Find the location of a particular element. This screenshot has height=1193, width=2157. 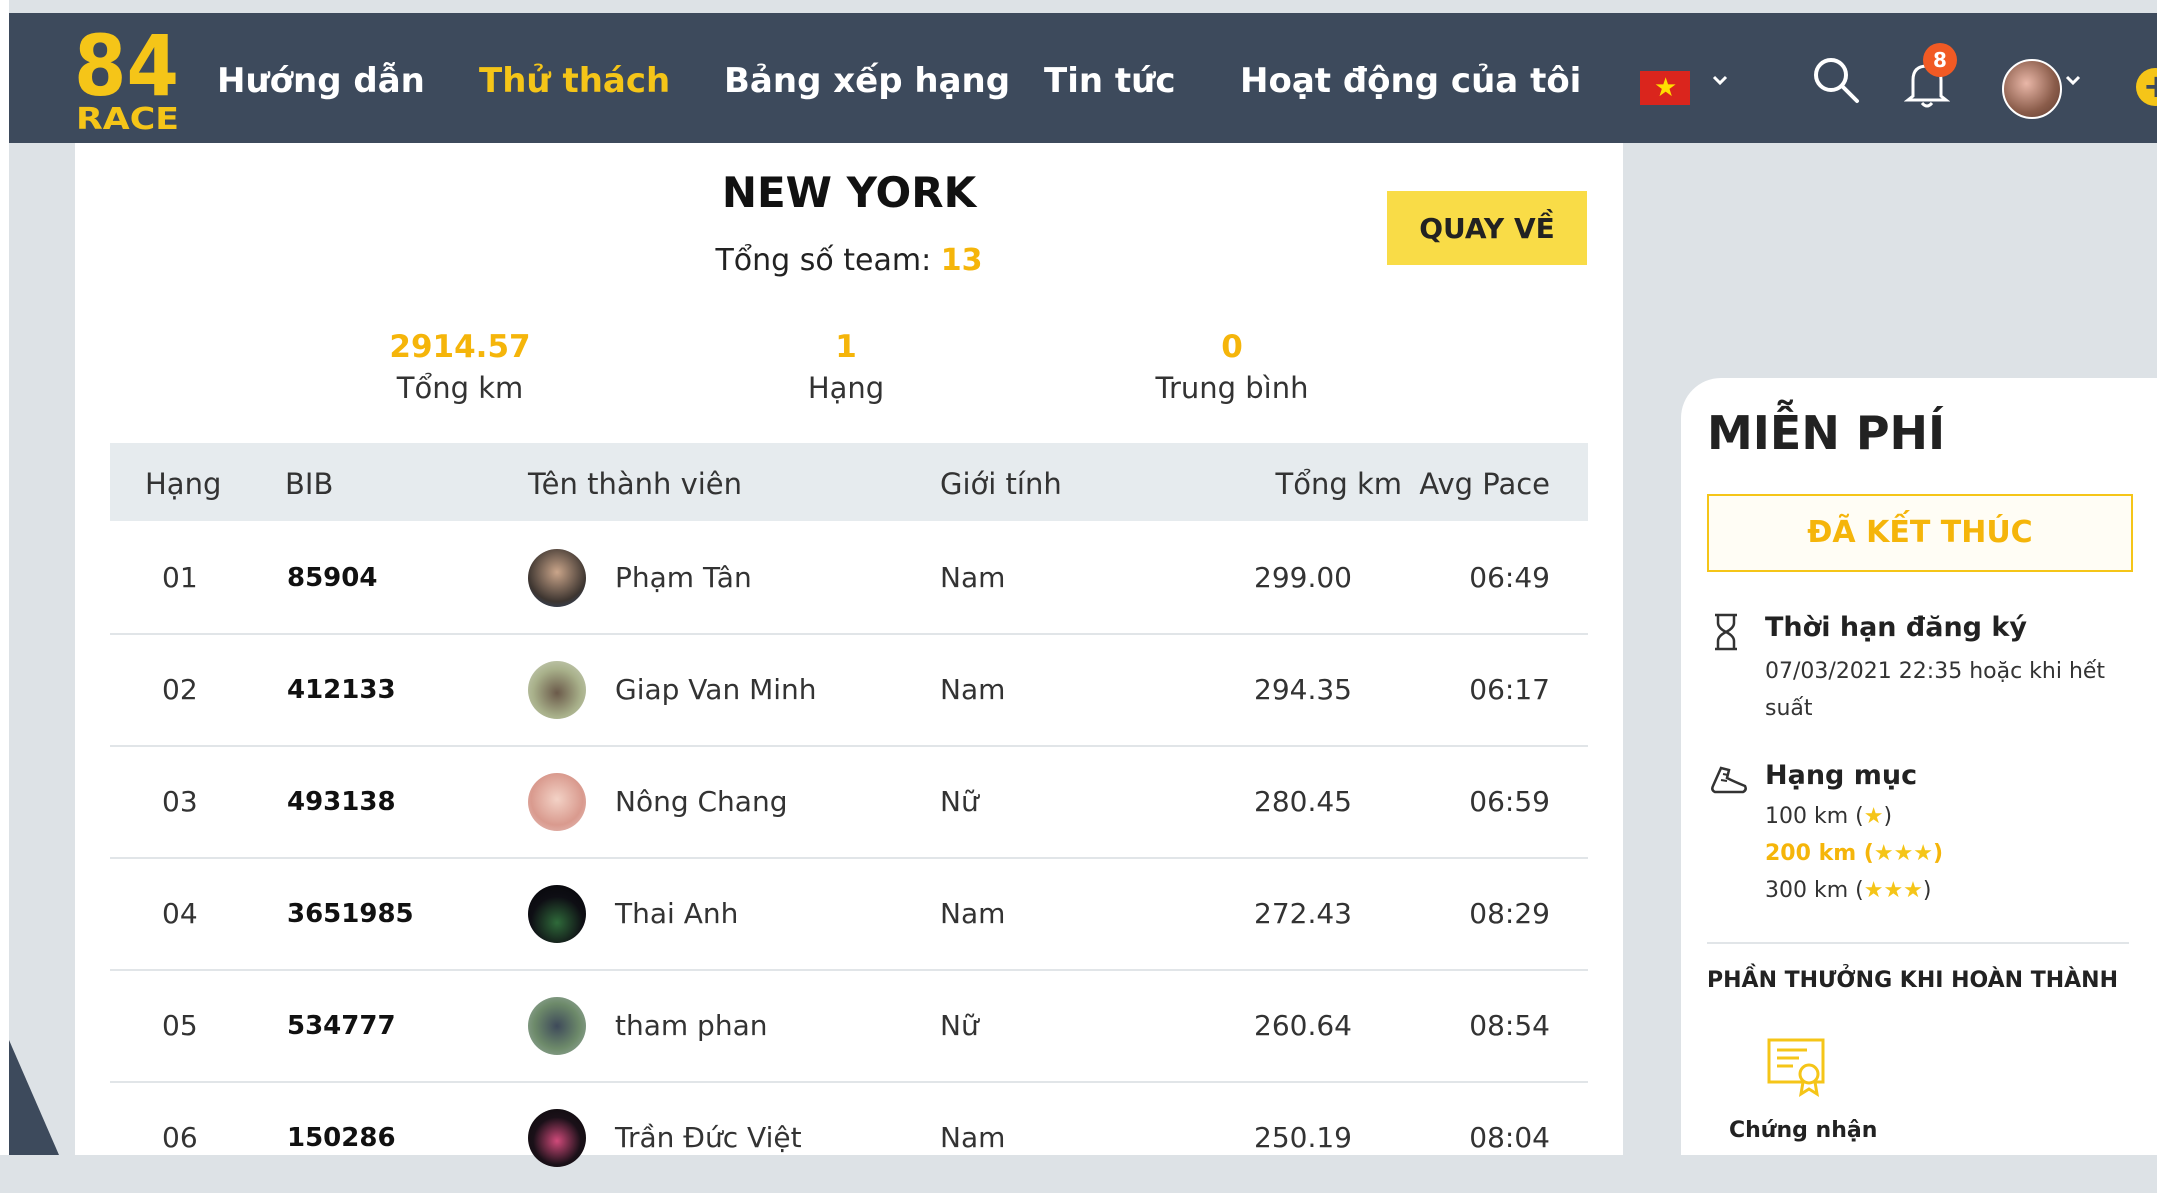

category-label: Hạng mục is located at coordinates (1841, 775).